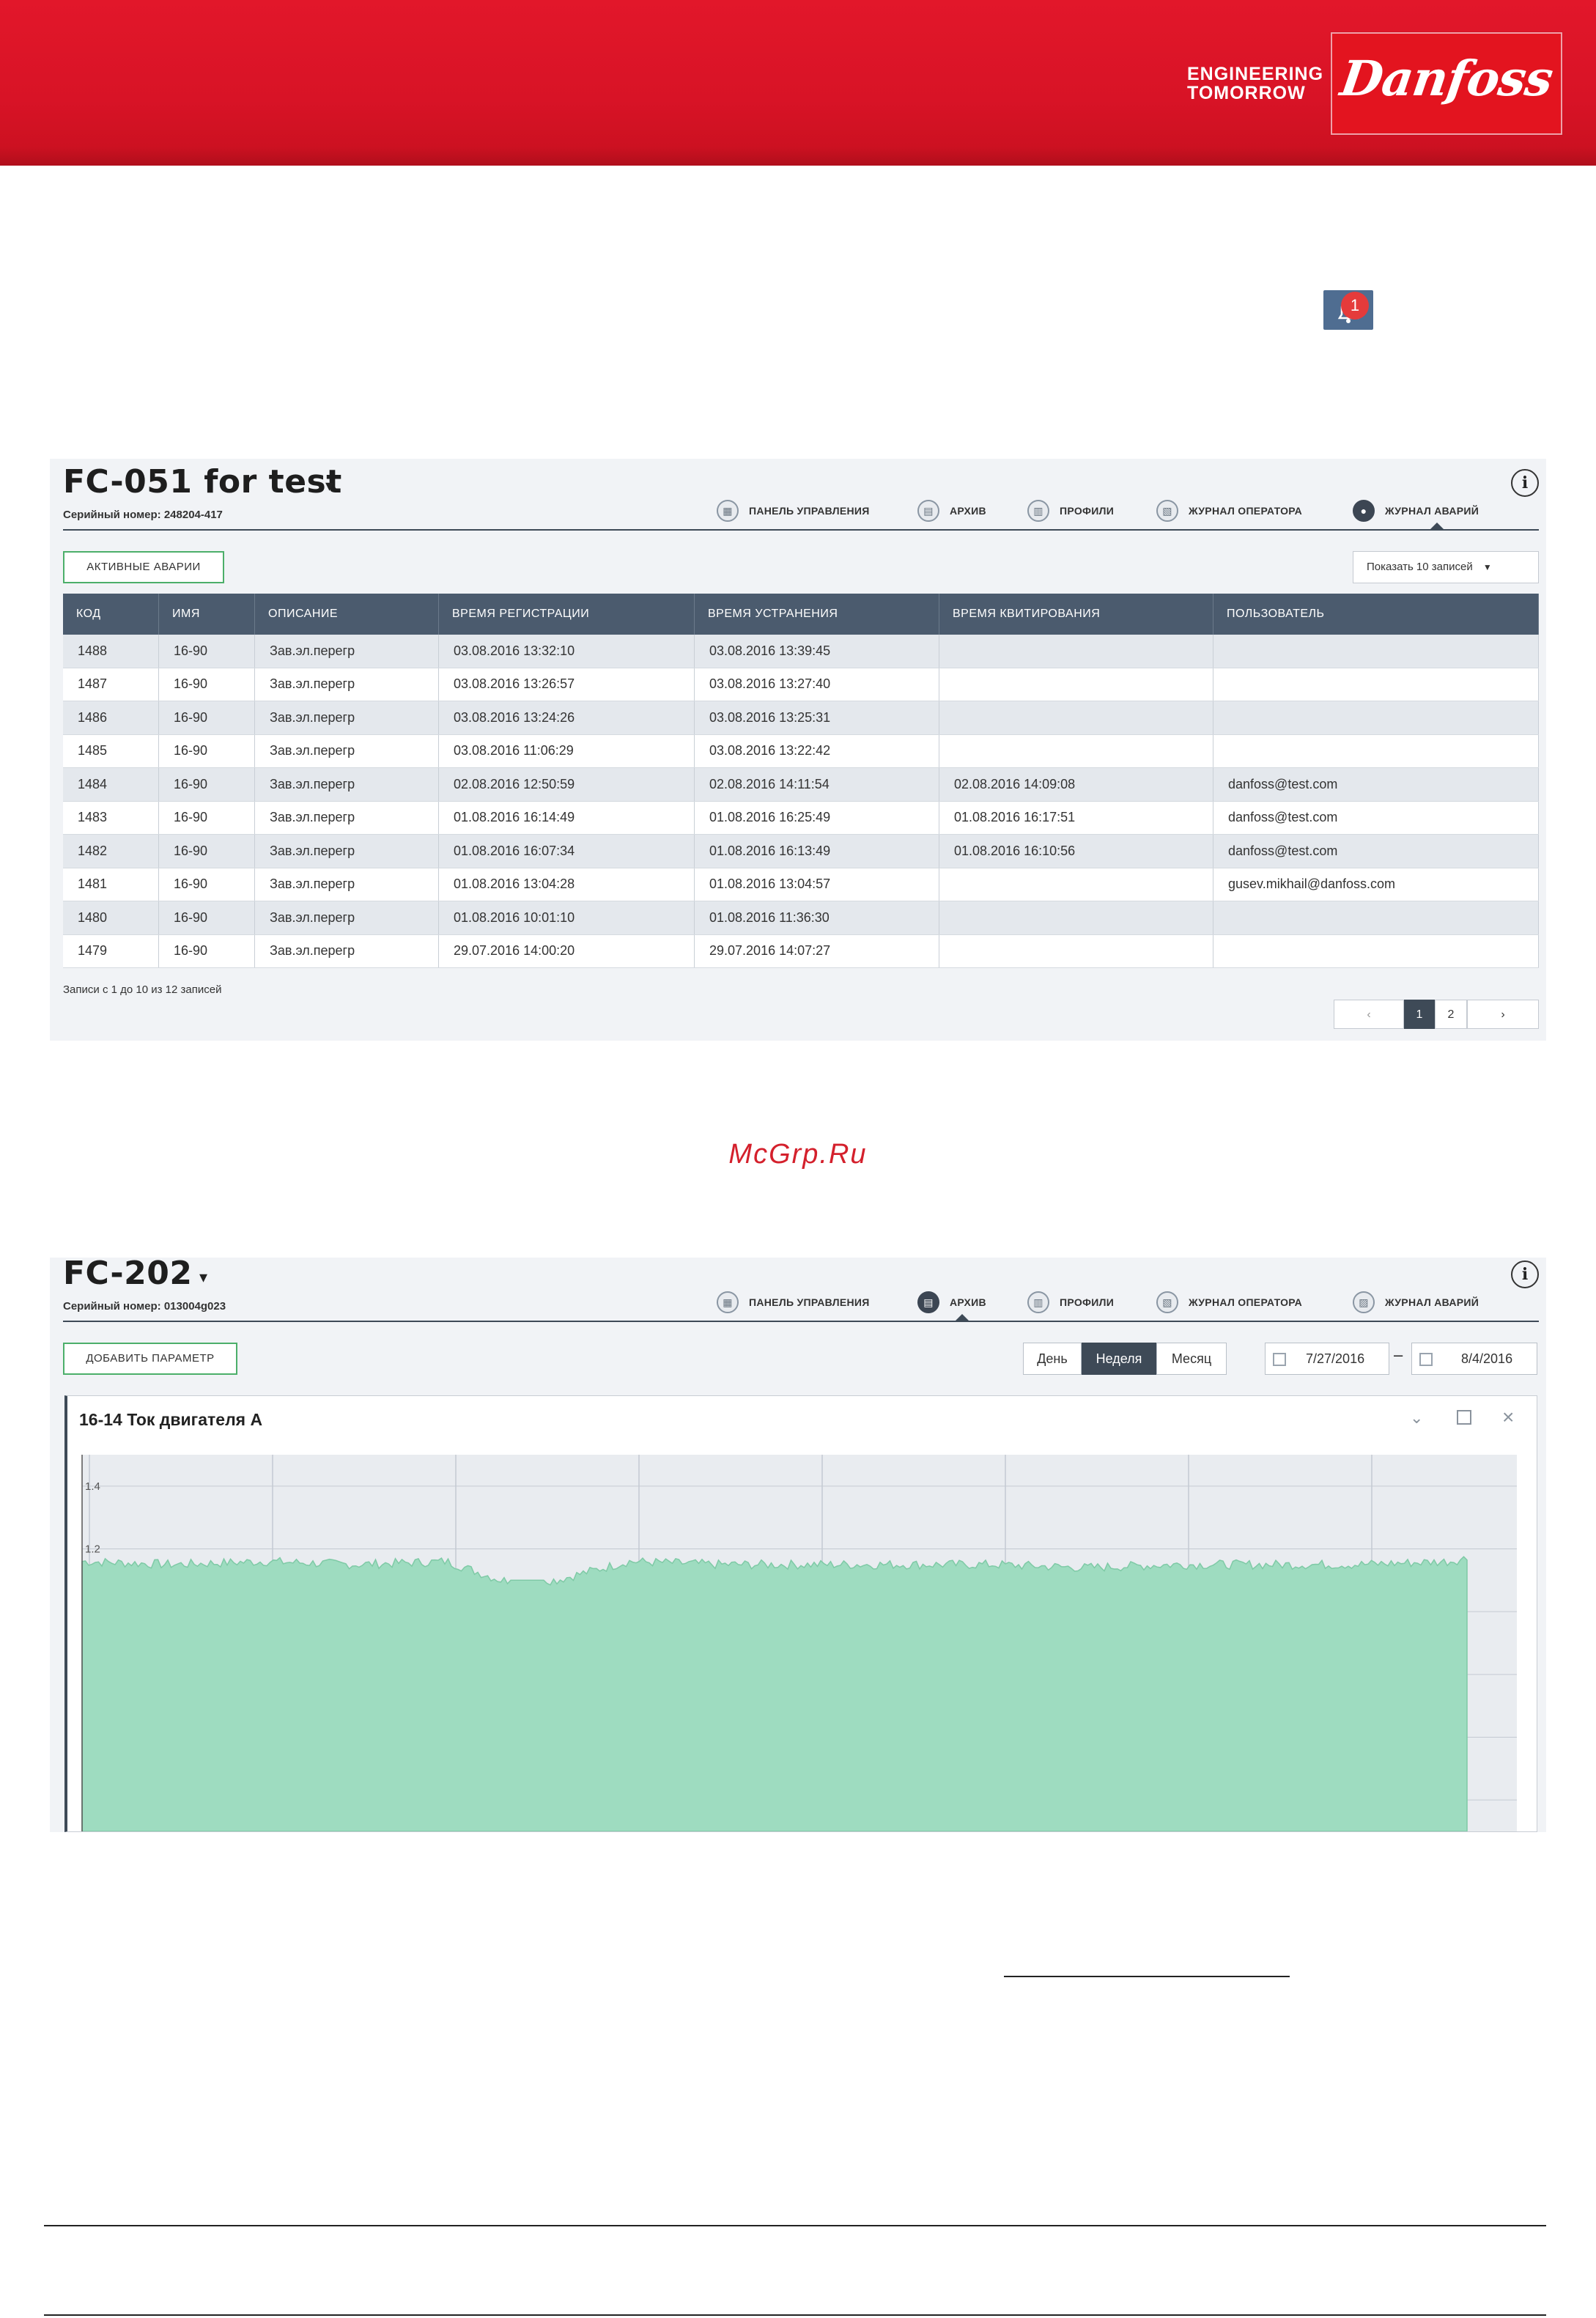 This screenshot has width=1596, height=2318. What do you see at coordinates (1246, 93) in the screenshot?
I see `tagline-line2: TOMORROW` at bounding box center [1246, 93].